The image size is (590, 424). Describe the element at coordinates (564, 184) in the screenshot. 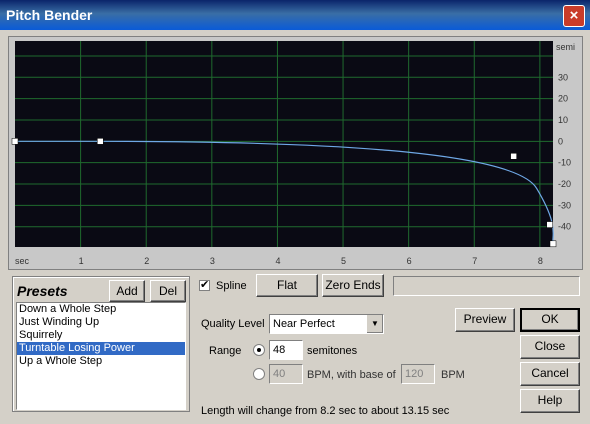

I see `y-tick-label: -20` at that location.